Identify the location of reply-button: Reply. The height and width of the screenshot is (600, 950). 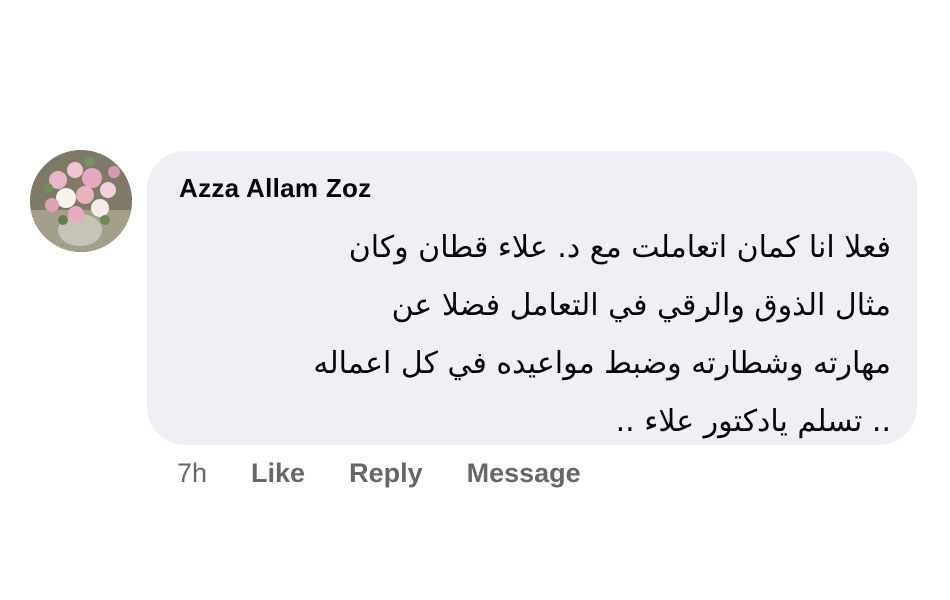
(386, 473).